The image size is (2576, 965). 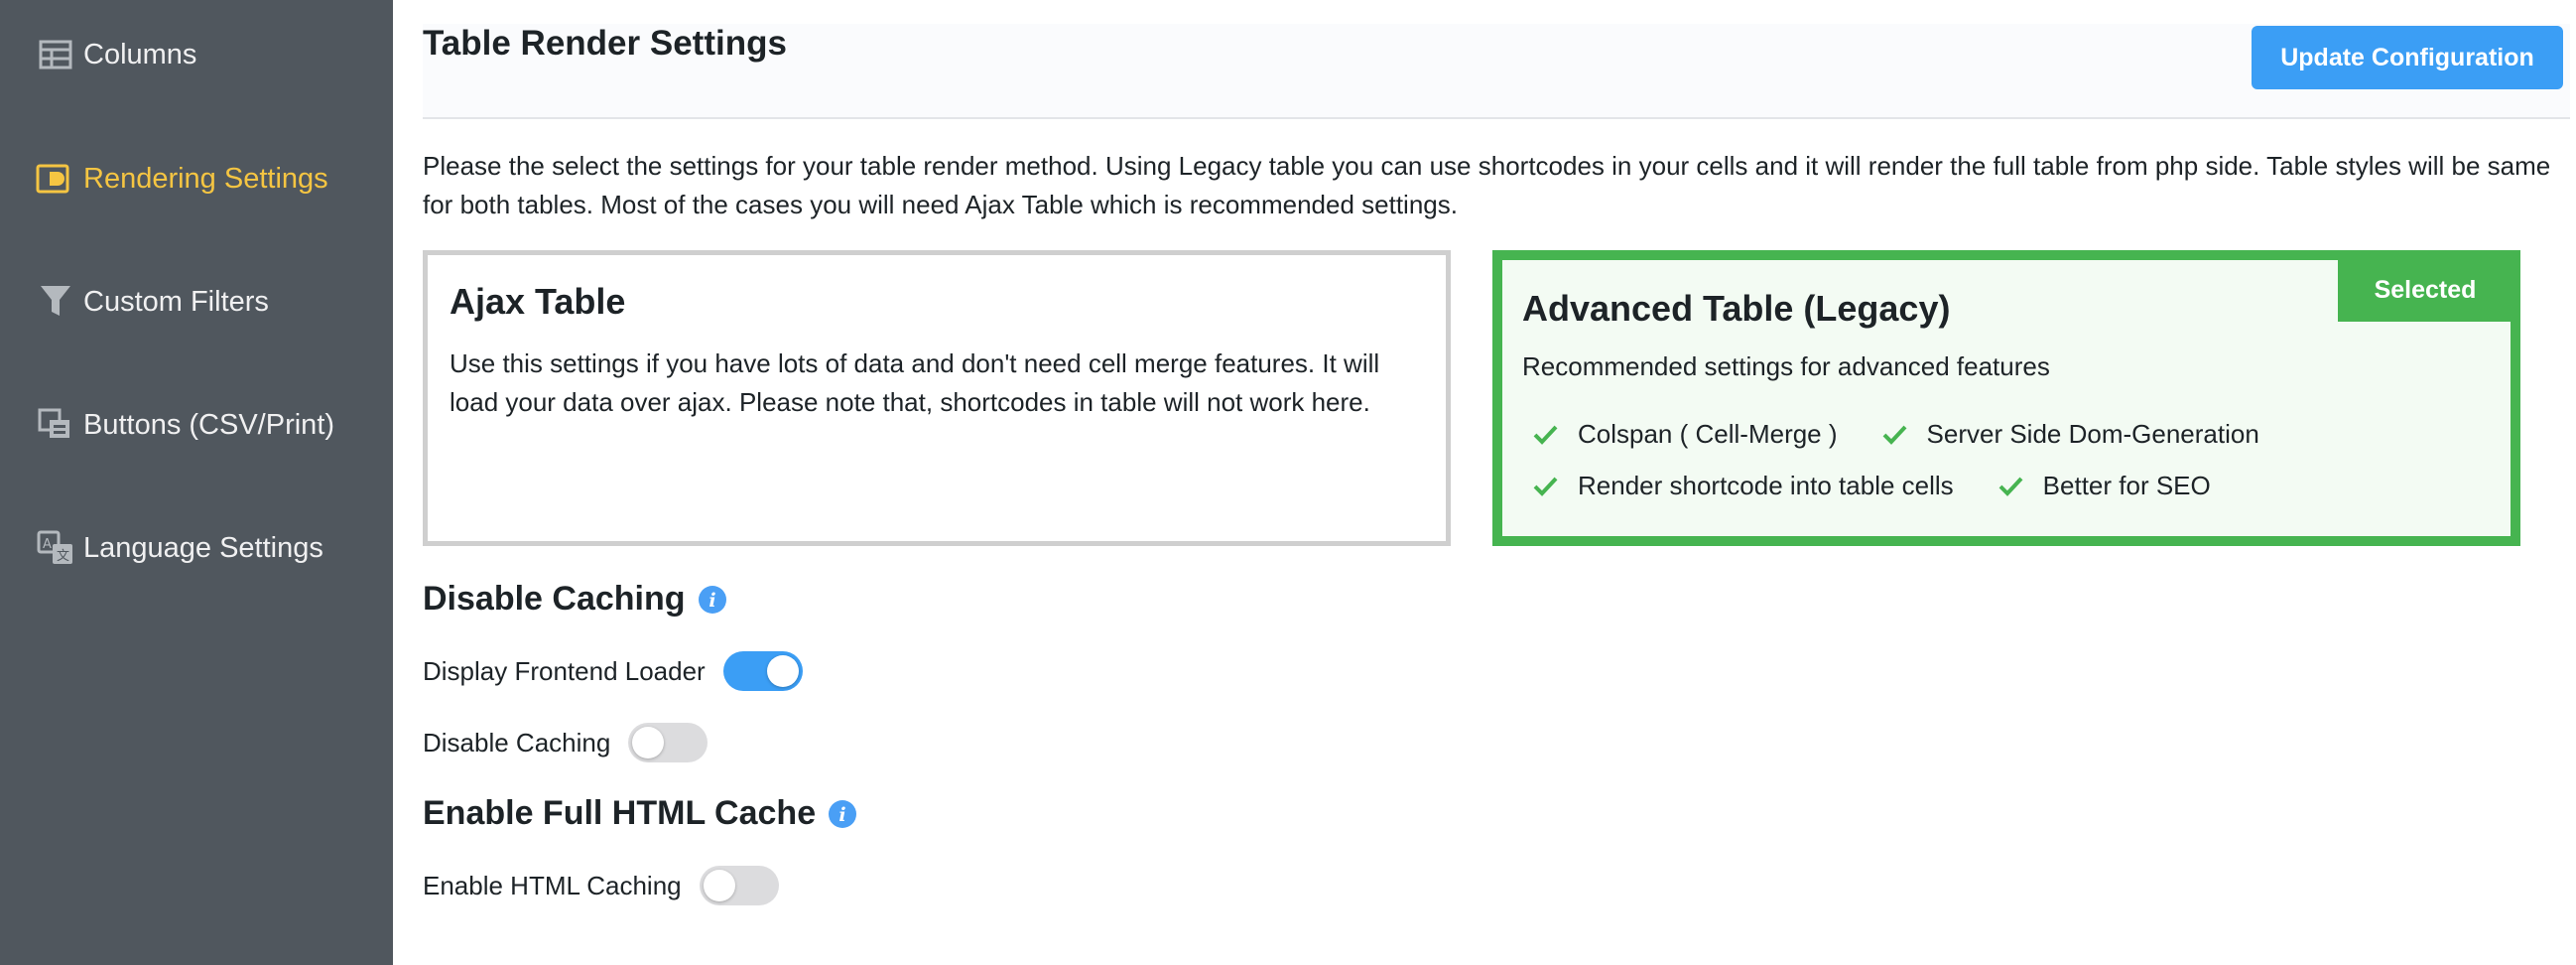 What do you see at coordinates (206, 178) in the screenshot?
I see `sidebar-item-label: Rendering Settings` at bounding box center [206, 178].